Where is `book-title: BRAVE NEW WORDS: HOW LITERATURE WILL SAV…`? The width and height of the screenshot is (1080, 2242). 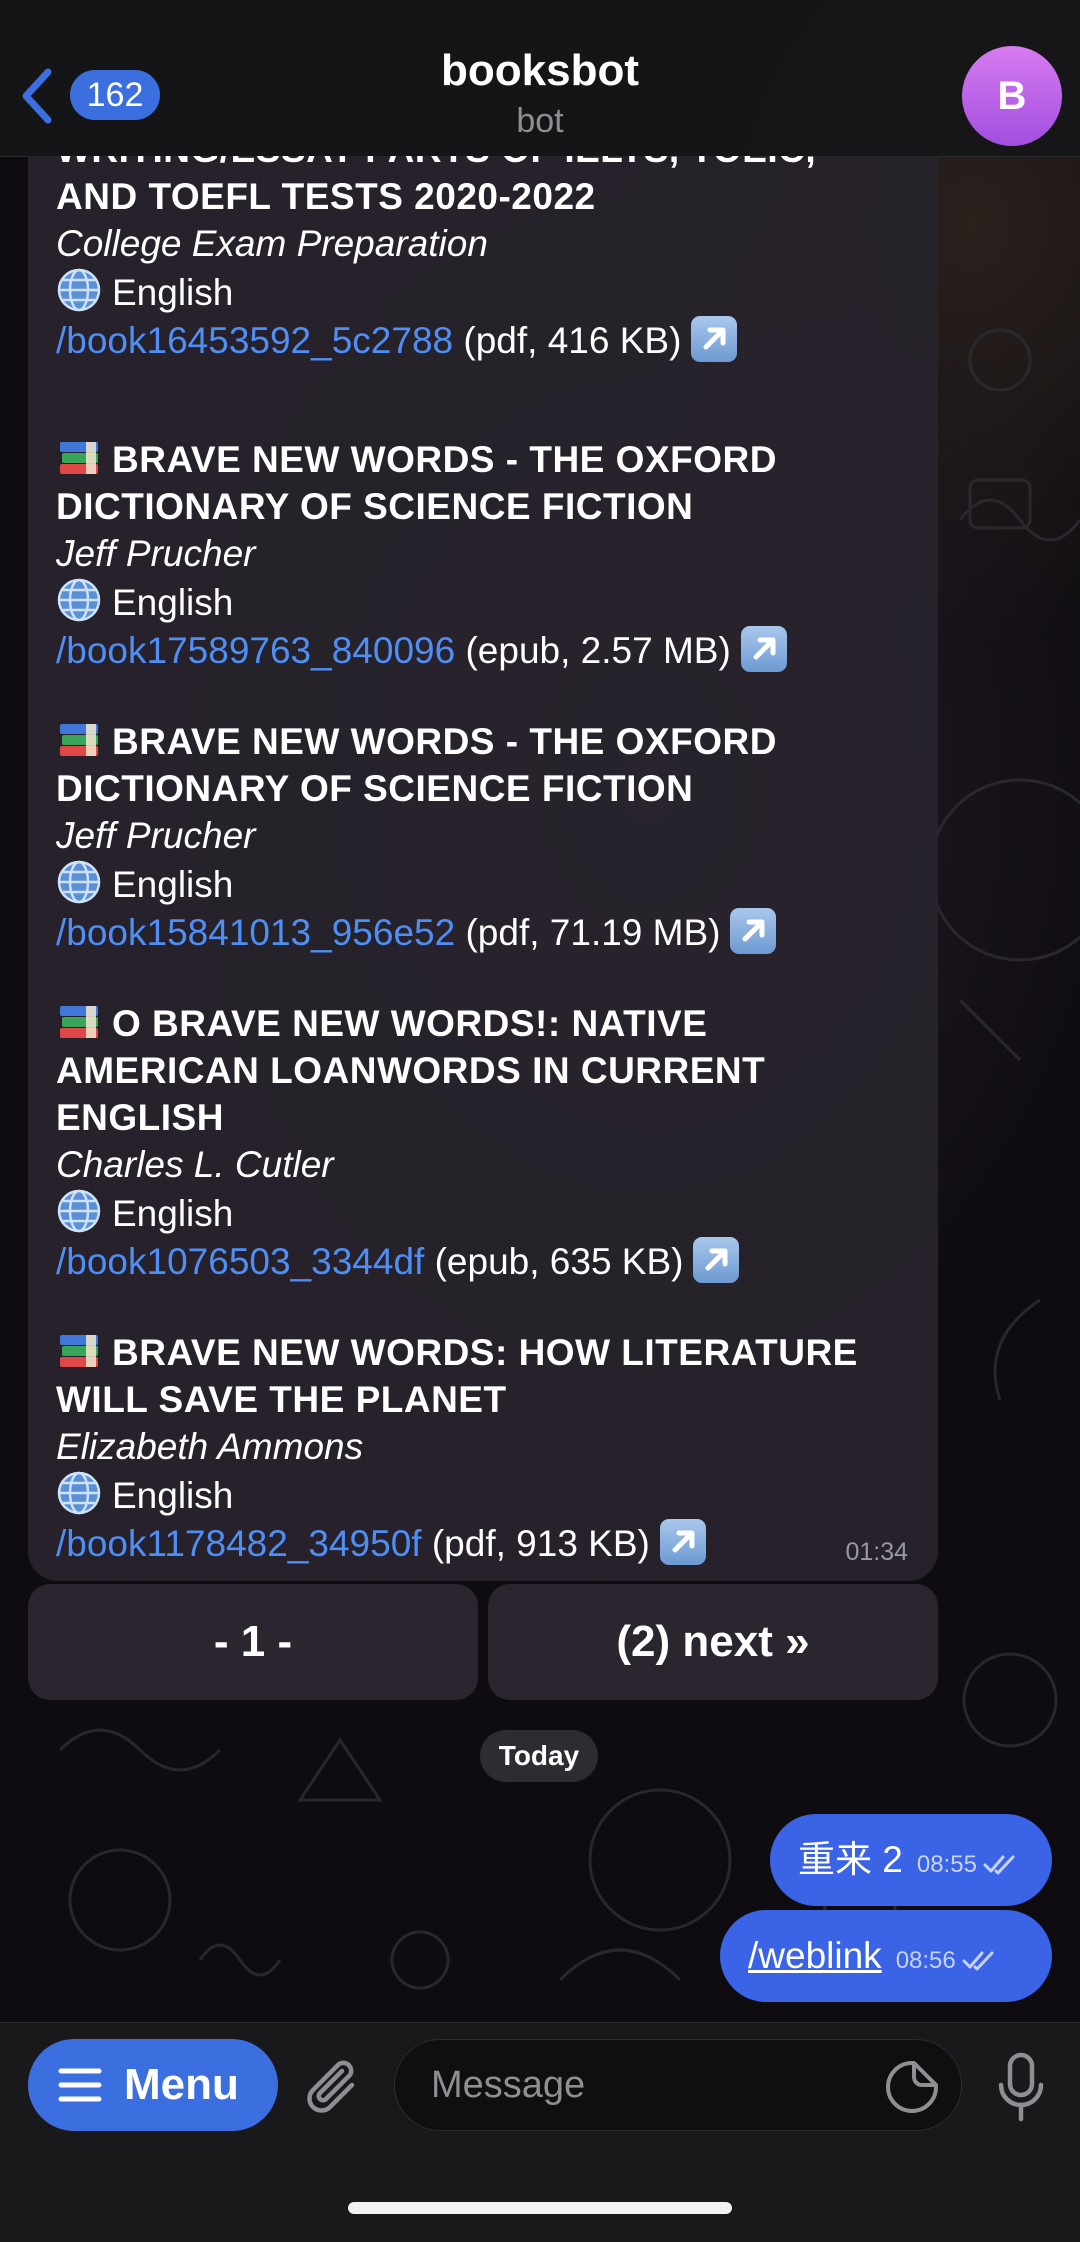 book-title: BRAVE NEW WORDS: HOW LITERATURE WILL SAV… is located at coordinates (457, 1376).